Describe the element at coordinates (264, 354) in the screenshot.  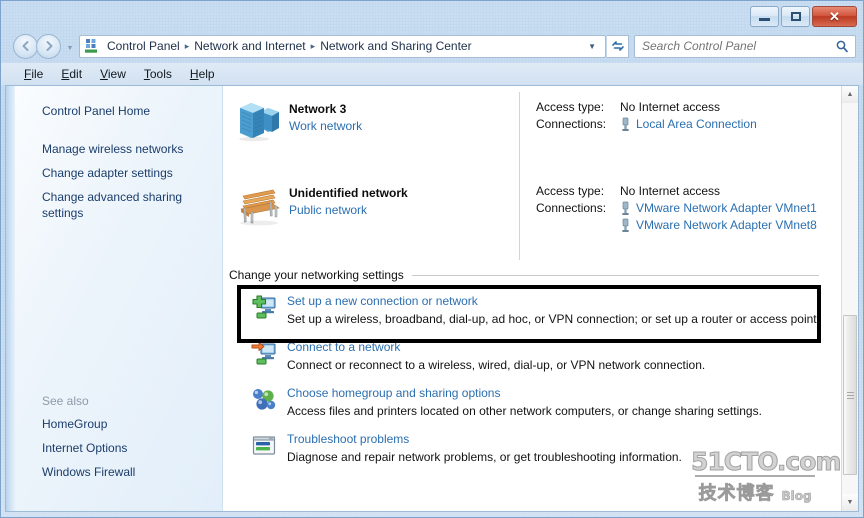
I see `connect-network-icon` at that location.